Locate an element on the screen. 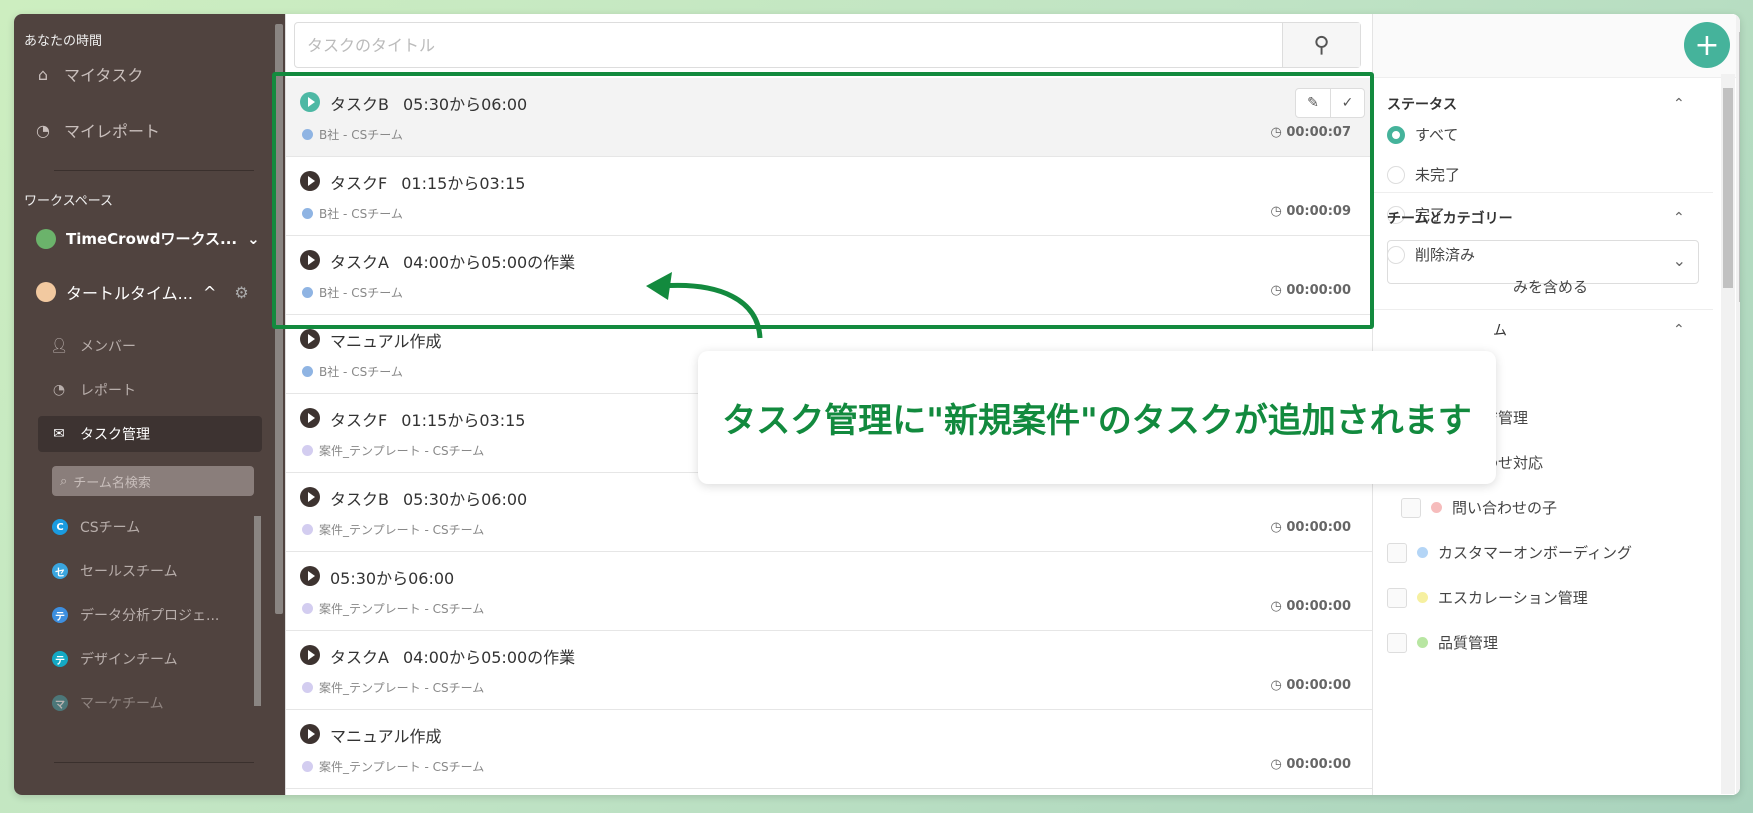  arrow-line is located at coordinates (712, 310).